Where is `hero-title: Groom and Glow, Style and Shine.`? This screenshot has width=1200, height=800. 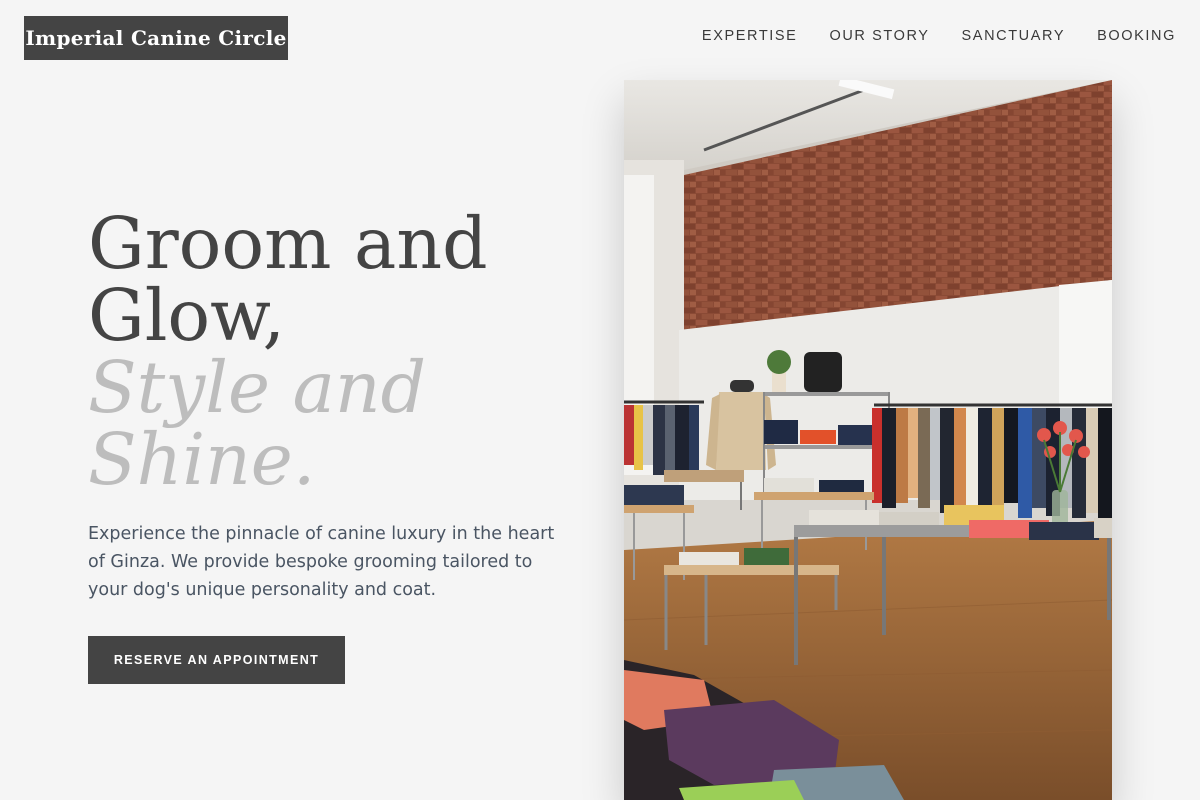 hero-title: Groom and Glow, Style and Shine. is located at coordinates (288, 352).